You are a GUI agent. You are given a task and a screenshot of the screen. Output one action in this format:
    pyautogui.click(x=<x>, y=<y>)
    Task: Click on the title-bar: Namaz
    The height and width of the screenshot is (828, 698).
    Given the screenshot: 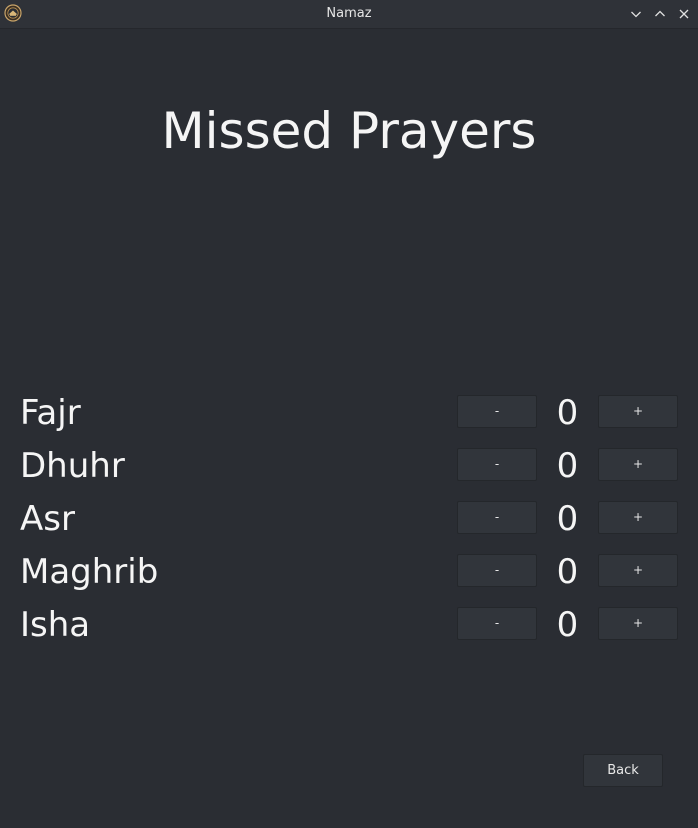 What is the action you would take?
    pyautogui.click(x=349, y=14)
    